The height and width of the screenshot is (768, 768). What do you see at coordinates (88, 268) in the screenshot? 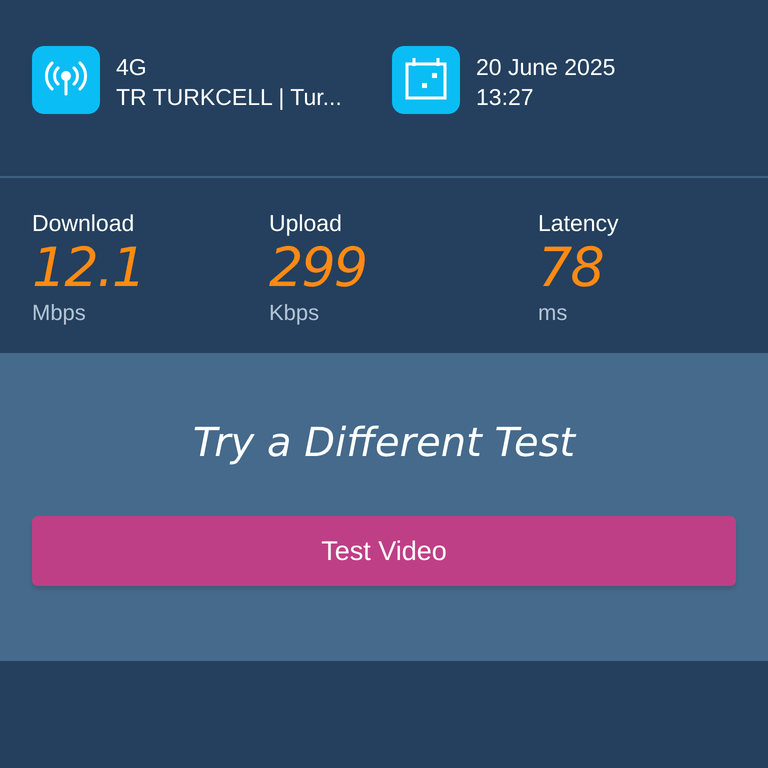
I see `metric-value: 12.1` at bounding box center [88, 268].